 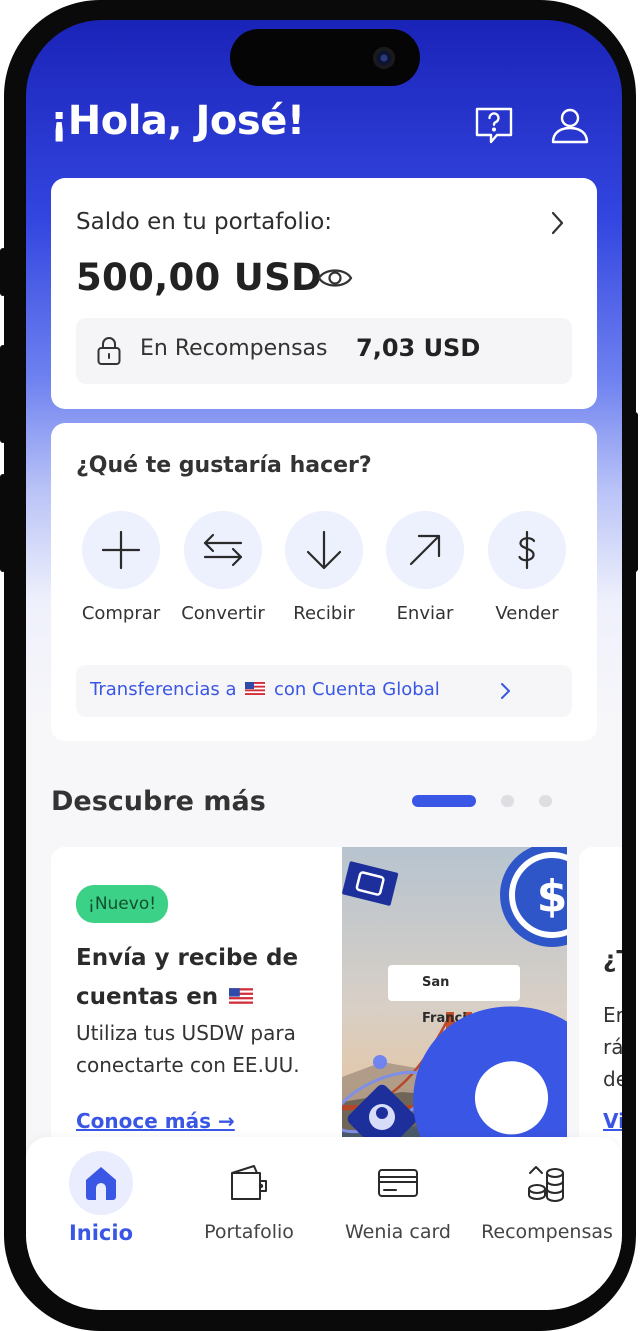 I want to click on next-promo-line: Er, so click(x=612, y=1015).